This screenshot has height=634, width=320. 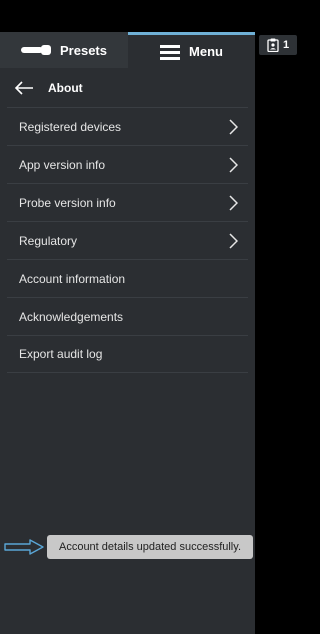 I want to click on menu-item-registered-devices: Registered devices, so click(x=127, y=126).